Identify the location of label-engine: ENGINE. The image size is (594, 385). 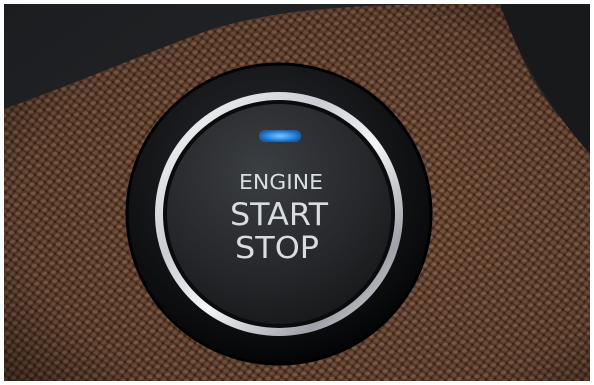
(281, 182).